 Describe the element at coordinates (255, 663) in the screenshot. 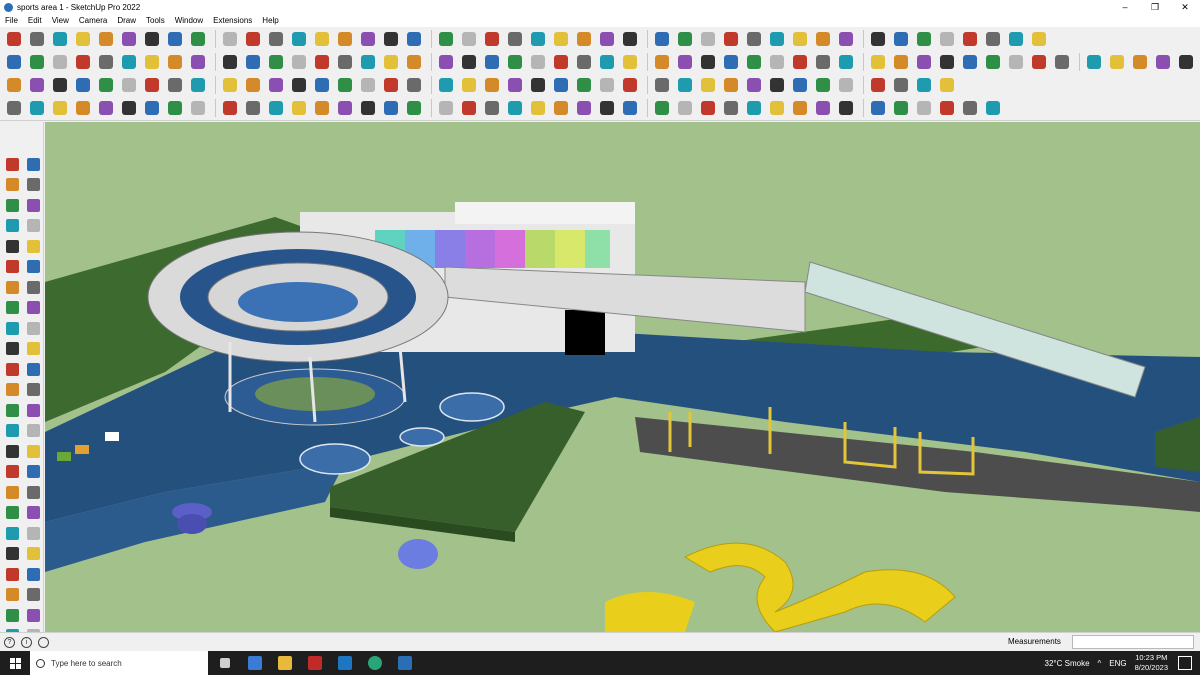

I see `calculator-app-icon` at that location.